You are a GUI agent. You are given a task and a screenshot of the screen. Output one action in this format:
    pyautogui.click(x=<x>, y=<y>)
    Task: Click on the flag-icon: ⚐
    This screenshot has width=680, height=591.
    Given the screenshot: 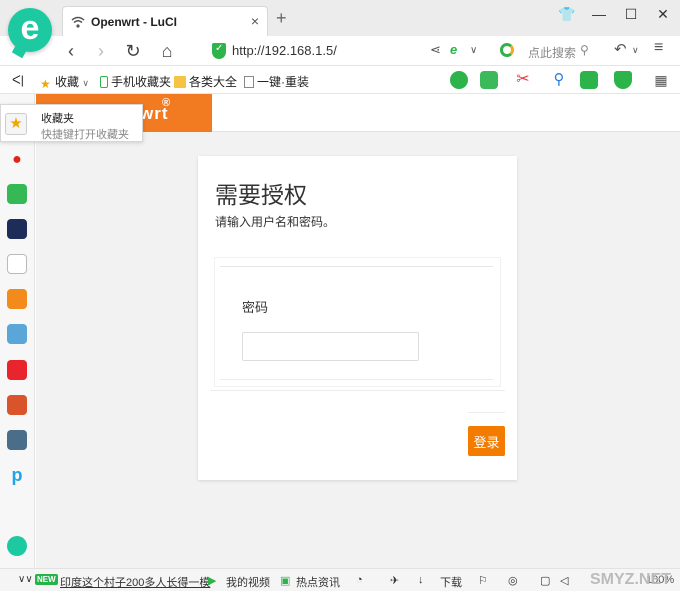 What is the action you would take?
    pyautogui.click(x=483, y=580)
    